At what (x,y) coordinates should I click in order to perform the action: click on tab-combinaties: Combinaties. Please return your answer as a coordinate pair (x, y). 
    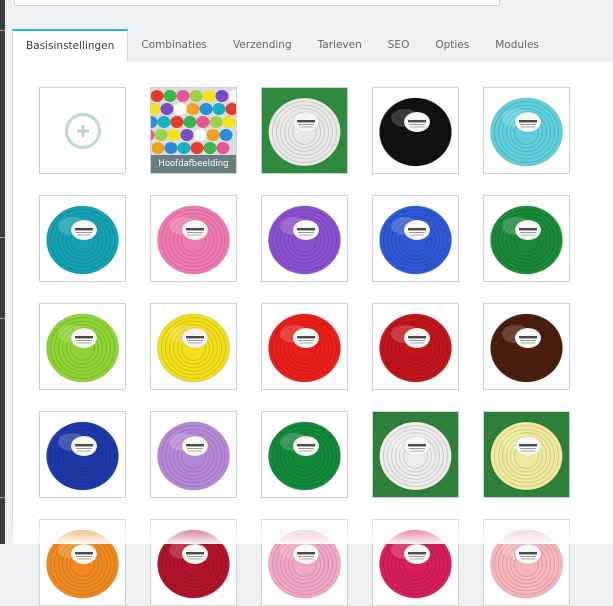
    Looking at the image, I should click on (174, 45).